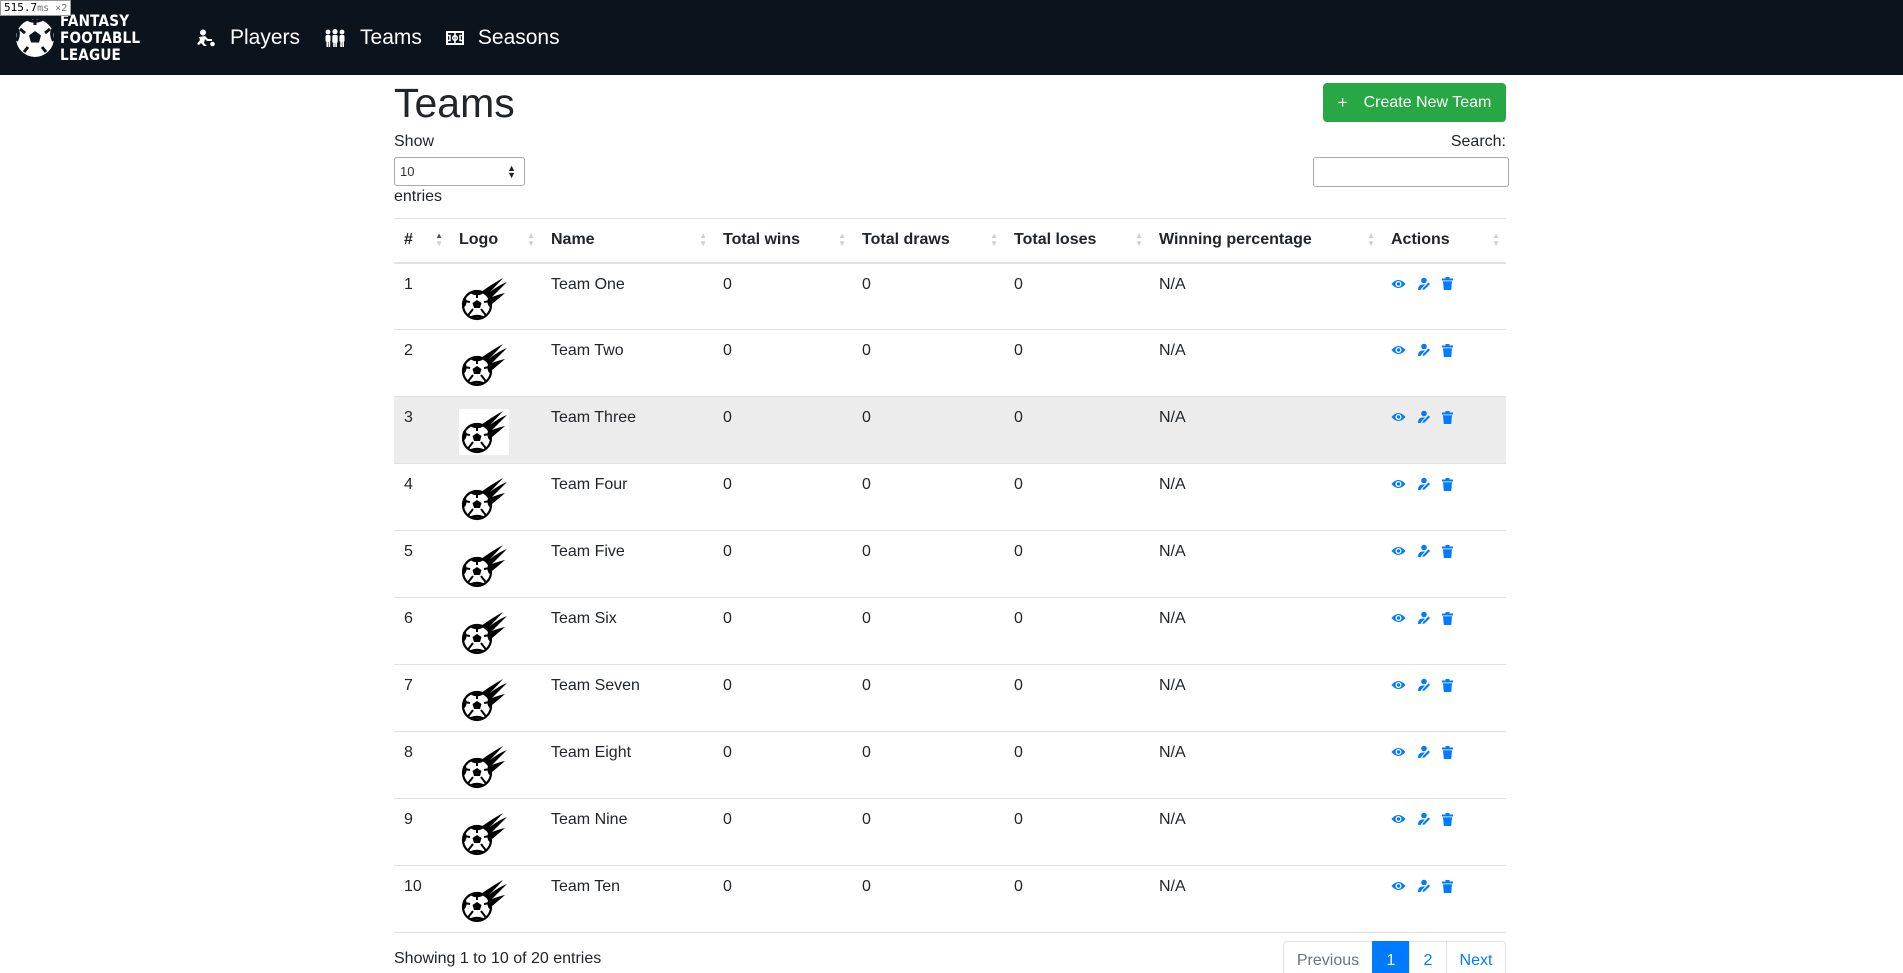 The width and height of the screenshot is (1903, 973). Describe the element at coordinates (1420, 240) in the screenshot. I see `column-header-label: Actions` at that location.